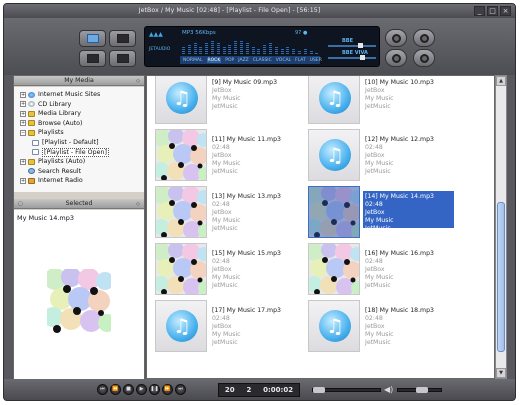 The width and height of the screenshot is (520, 405). I want to click on tree-item: + Internet Music Sites, so click(60, 94).